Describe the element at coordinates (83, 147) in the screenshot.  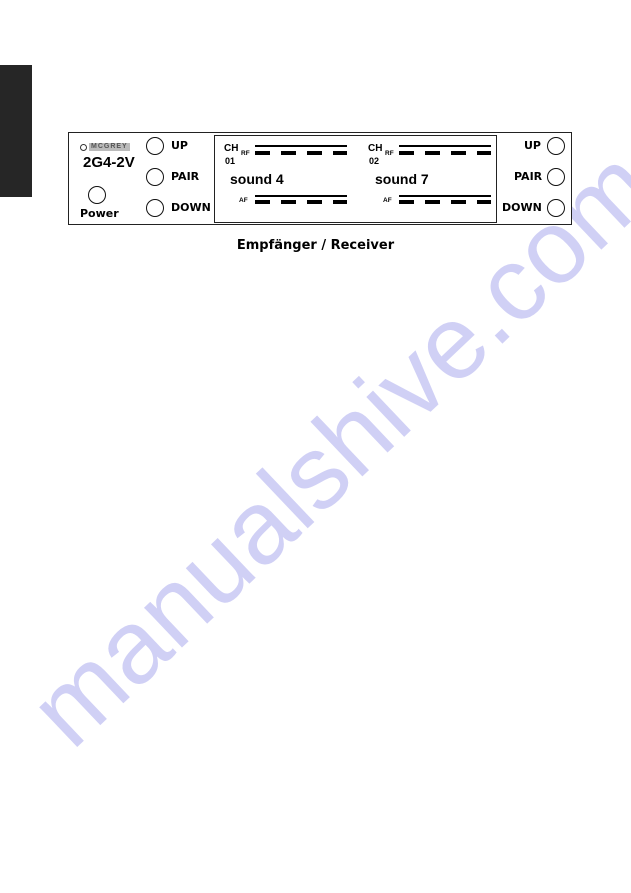
I see `brand-mark-icon` at that location.